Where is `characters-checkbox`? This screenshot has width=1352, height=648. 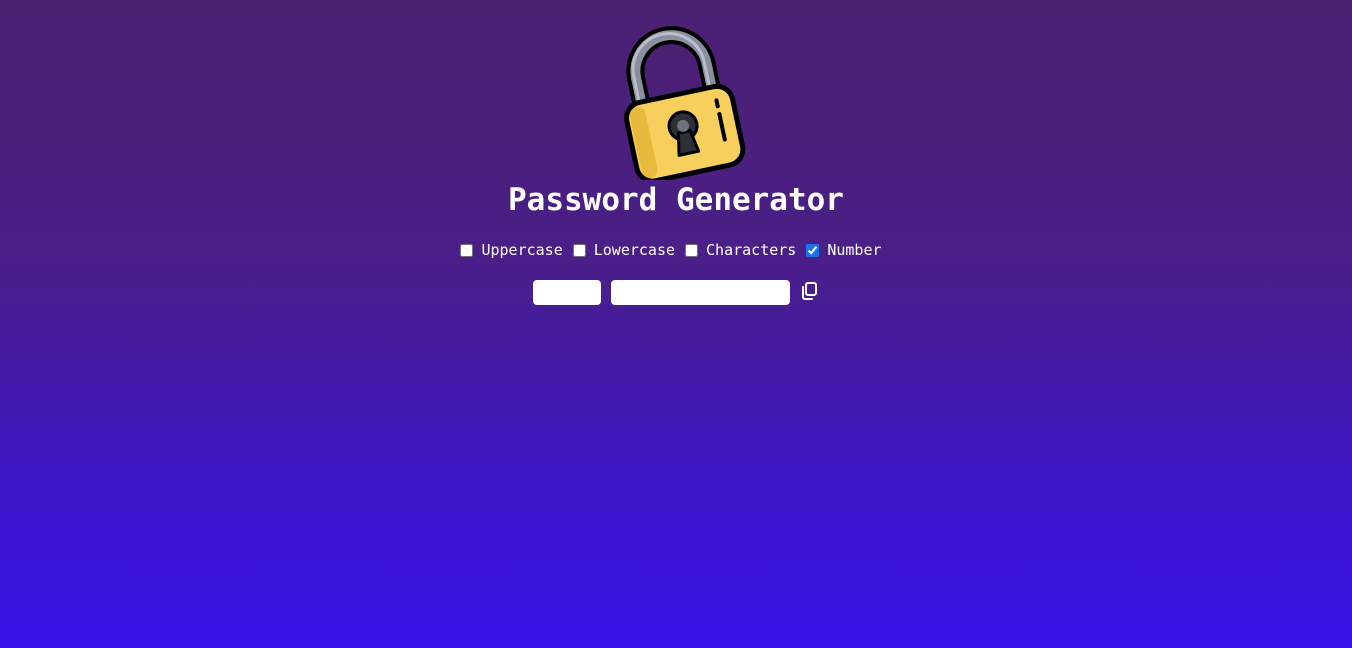
characters-checkbox is located at coordinates (692, 250).